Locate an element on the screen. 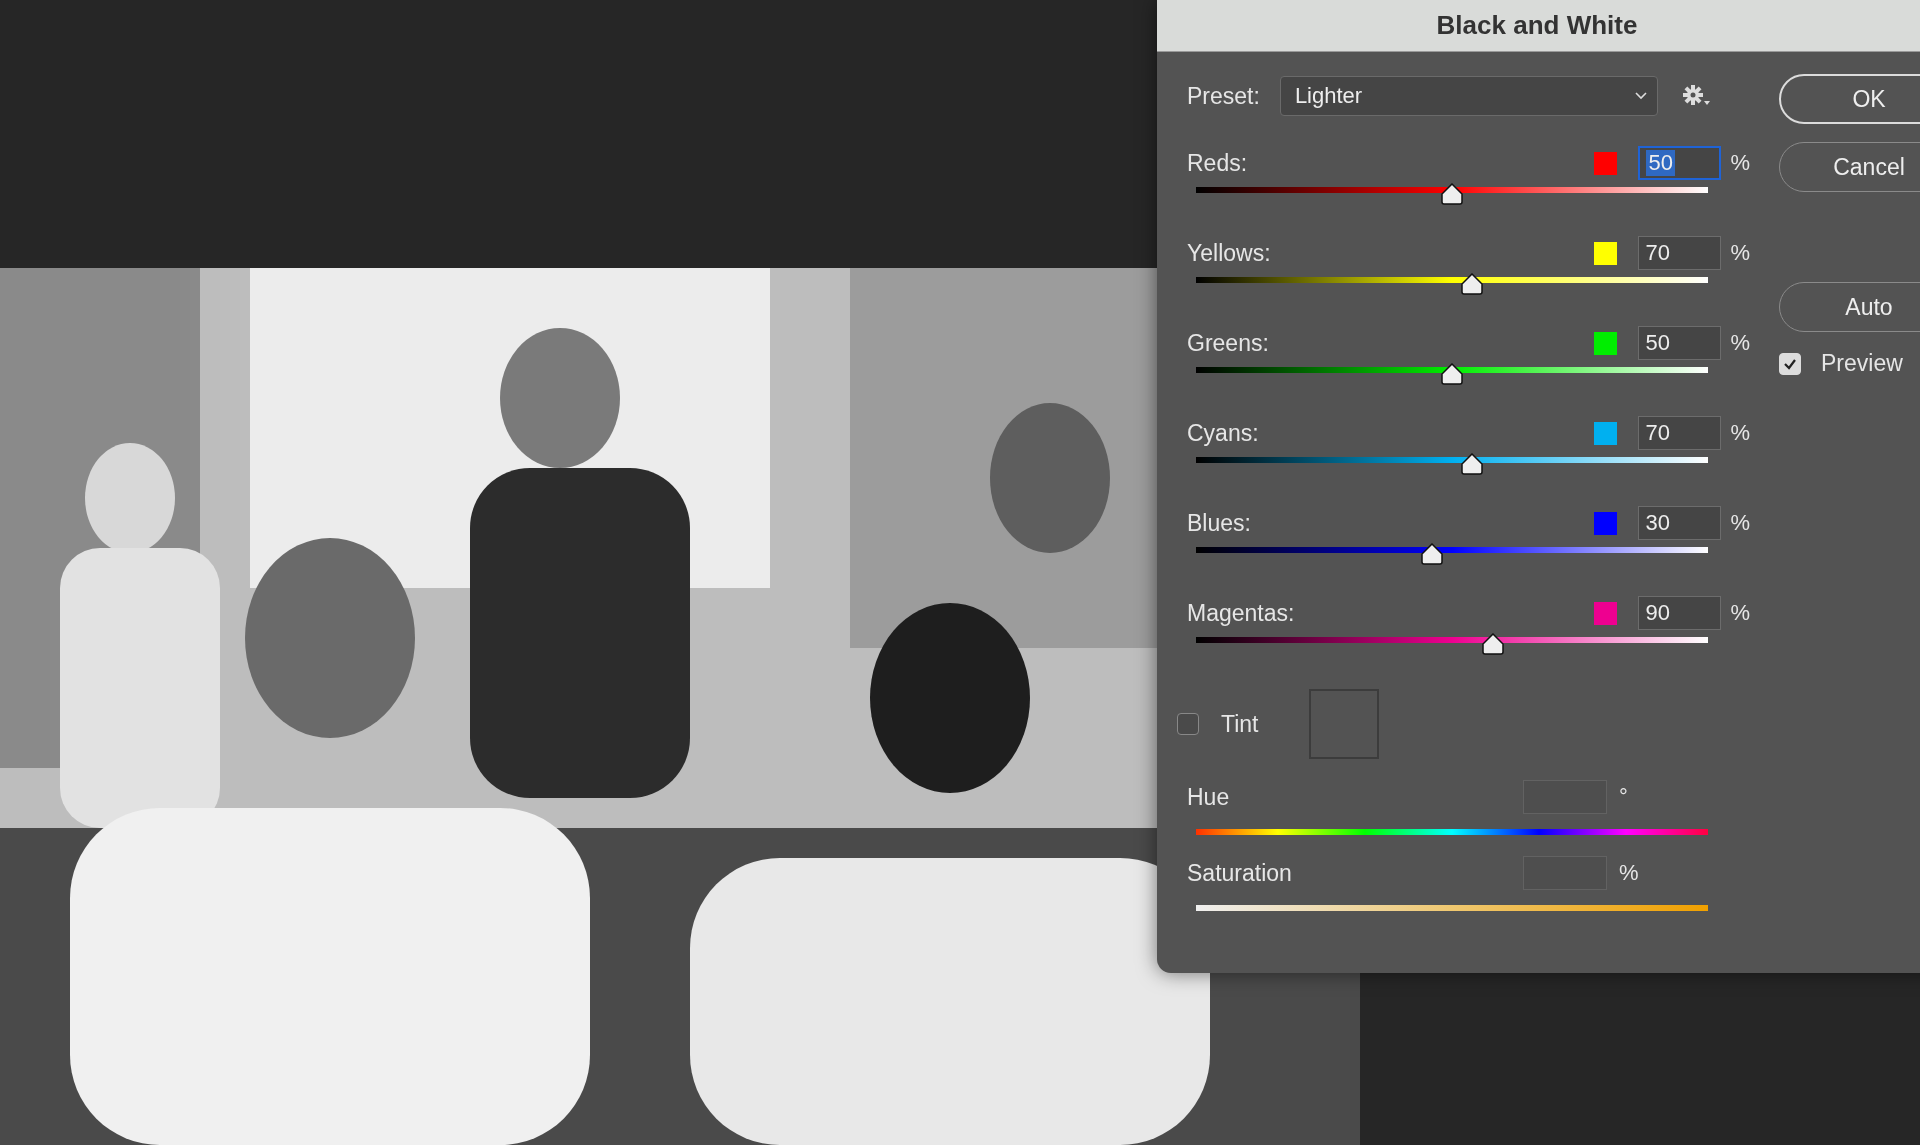  dialog-button: OK is located at coordinates (1849, 99).